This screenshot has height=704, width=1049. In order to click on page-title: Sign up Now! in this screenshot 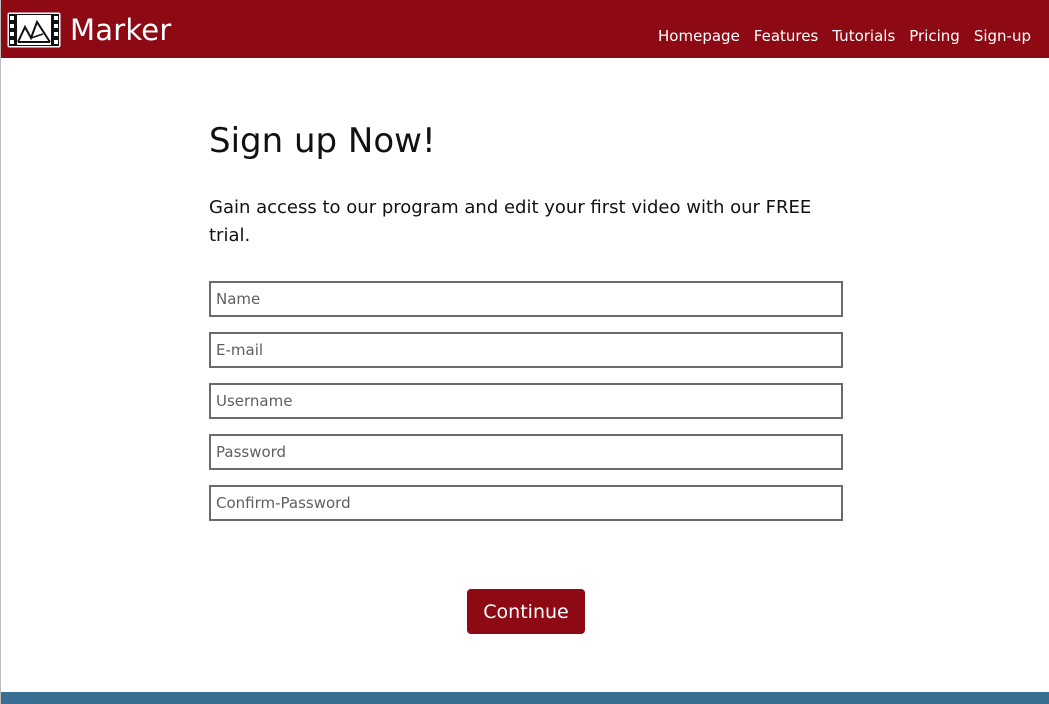, I will do `click(322, 141)`.